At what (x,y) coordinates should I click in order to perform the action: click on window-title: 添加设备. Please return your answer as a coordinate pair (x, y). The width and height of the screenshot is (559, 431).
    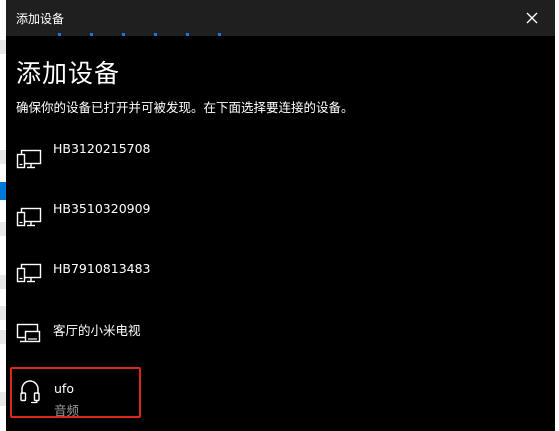
    Looking at the image, I should click on (40, 19).